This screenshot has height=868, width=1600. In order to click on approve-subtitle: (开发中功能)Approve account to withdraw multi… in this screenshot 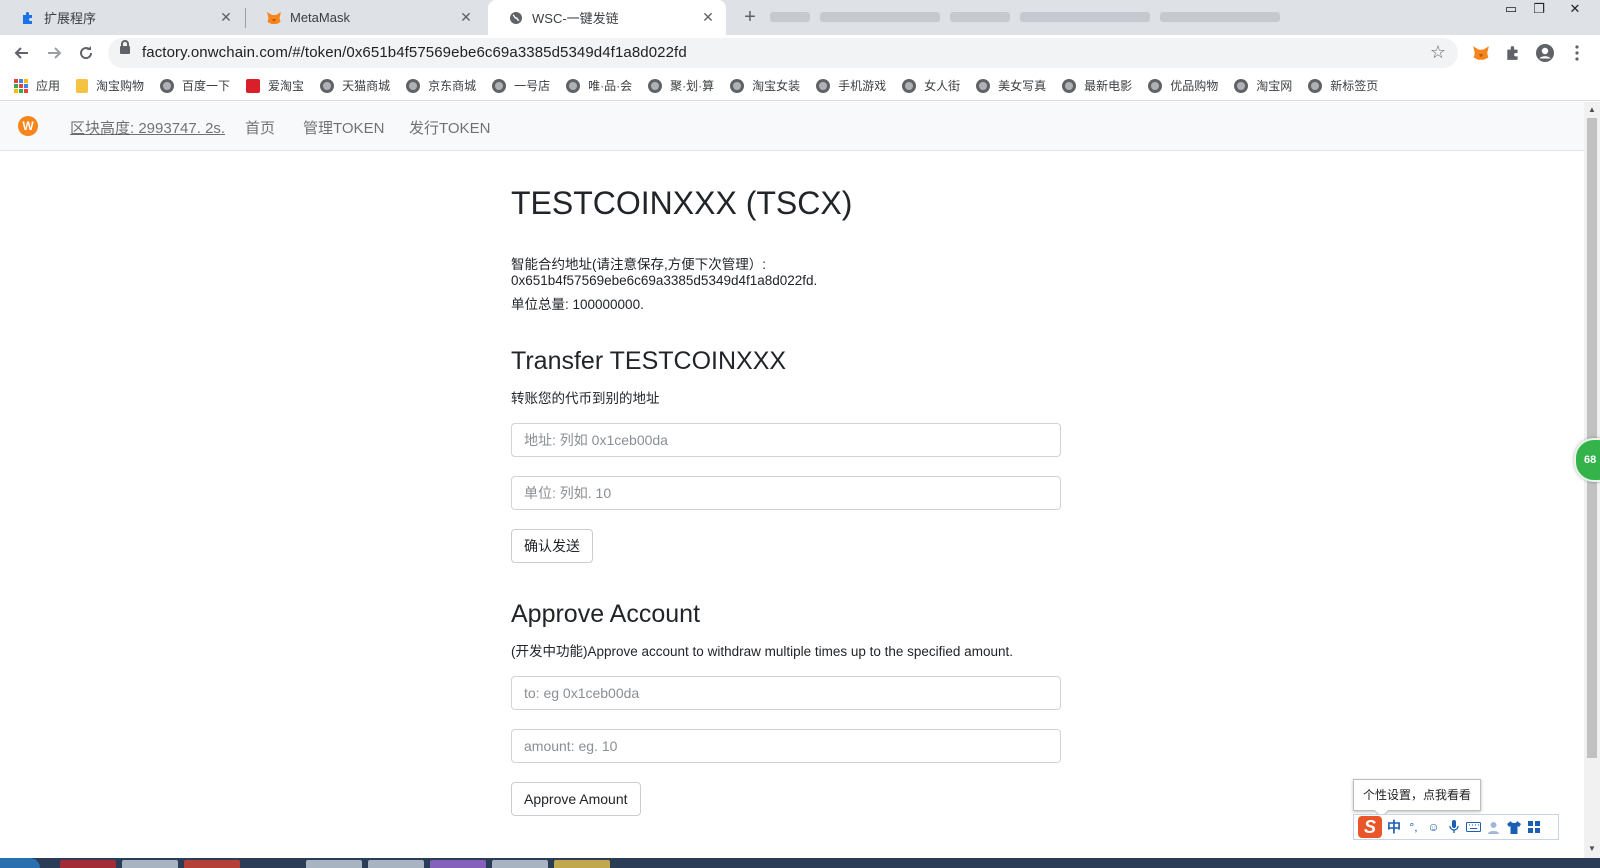, I will do `click(762, 651)`.